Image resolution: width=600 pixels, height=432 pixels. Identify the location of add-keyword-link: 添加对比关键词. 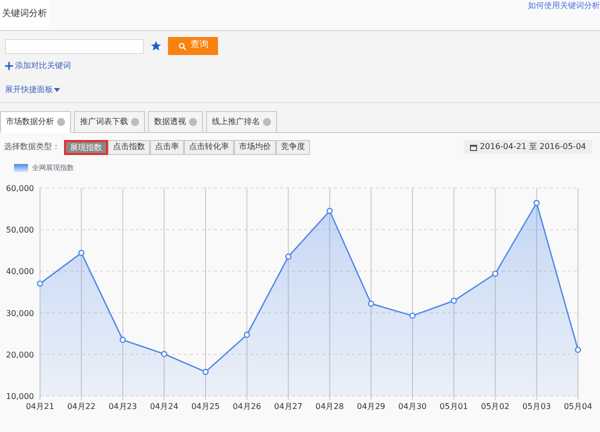
(38, 66).